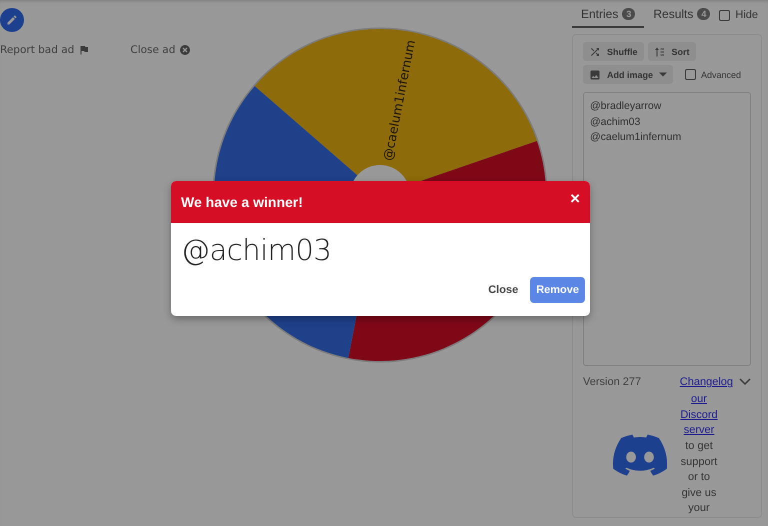 This screenshot has height=526, width=768. I want to click on count-badge: 3, so click(629, 14).